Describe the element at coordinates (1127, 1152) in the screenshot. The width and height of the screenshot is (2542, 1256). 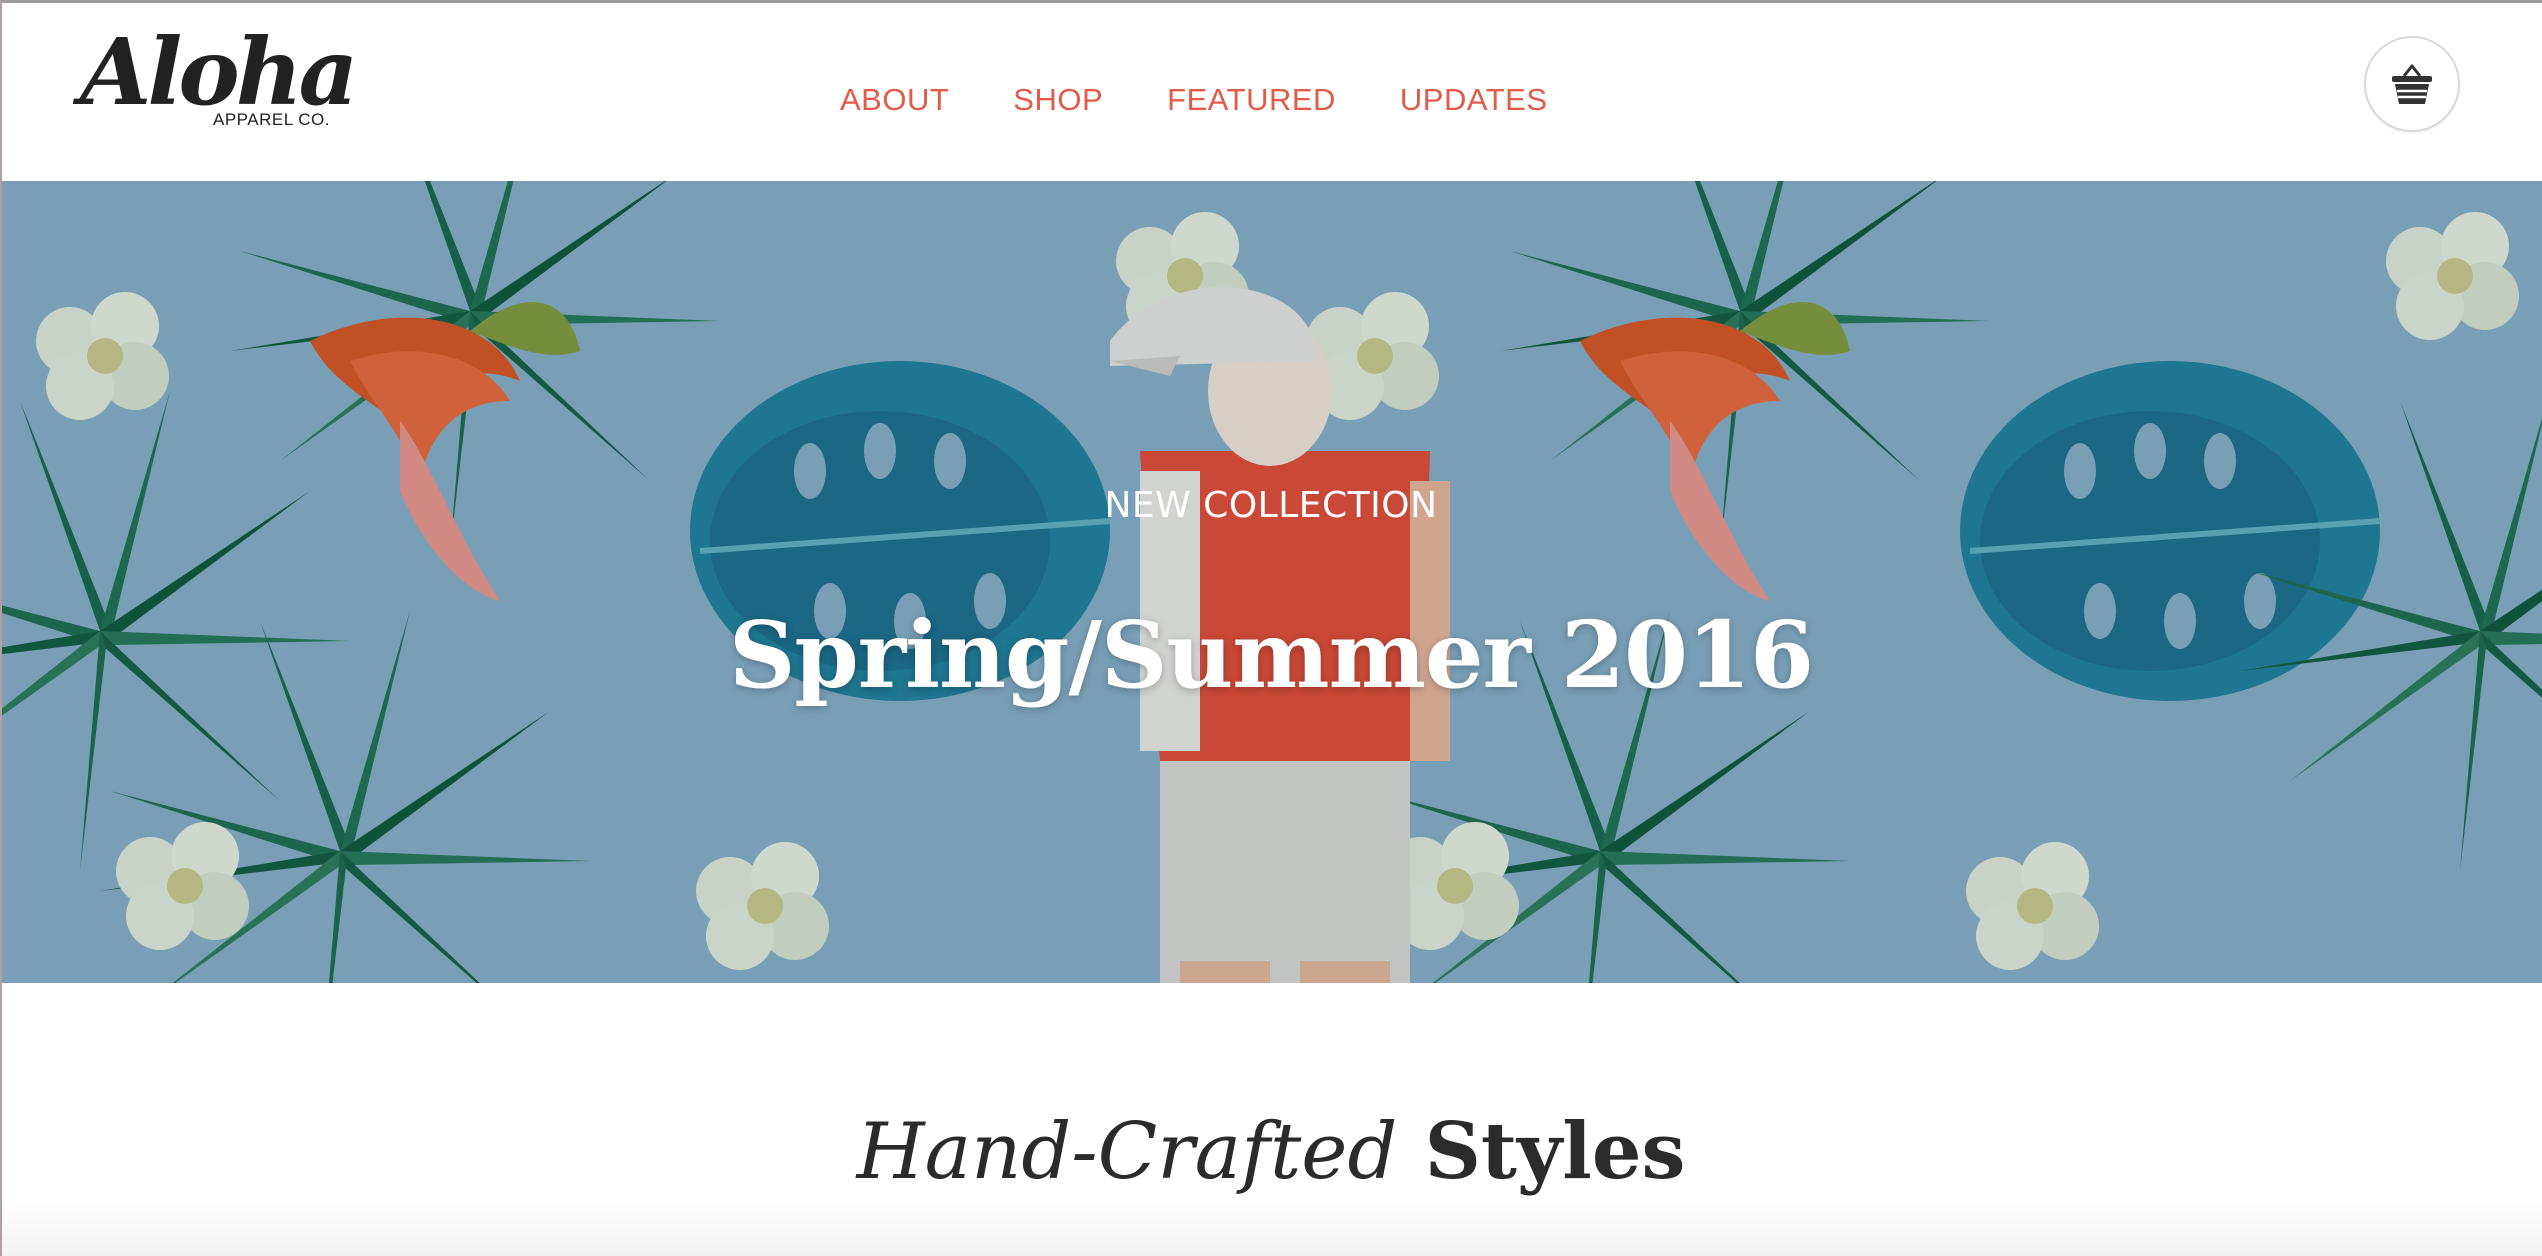
I see `section-heading-italic: Hand-Crafted` at that location.